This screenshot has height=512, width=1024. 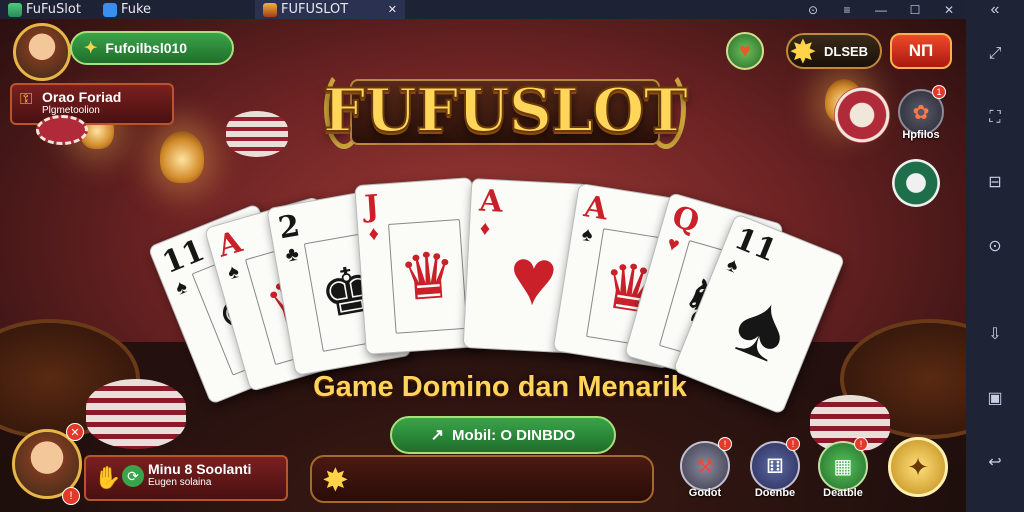 I want to click on tab-fufuslot: FUFUSLOT ✕, so click(x=330, y=9).